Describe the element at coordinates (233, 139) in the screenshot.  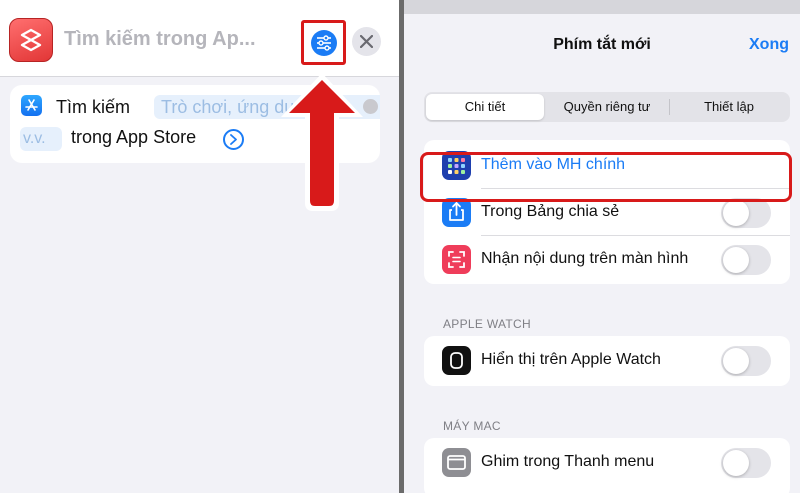
I see `chevron-right-icon` at that location.